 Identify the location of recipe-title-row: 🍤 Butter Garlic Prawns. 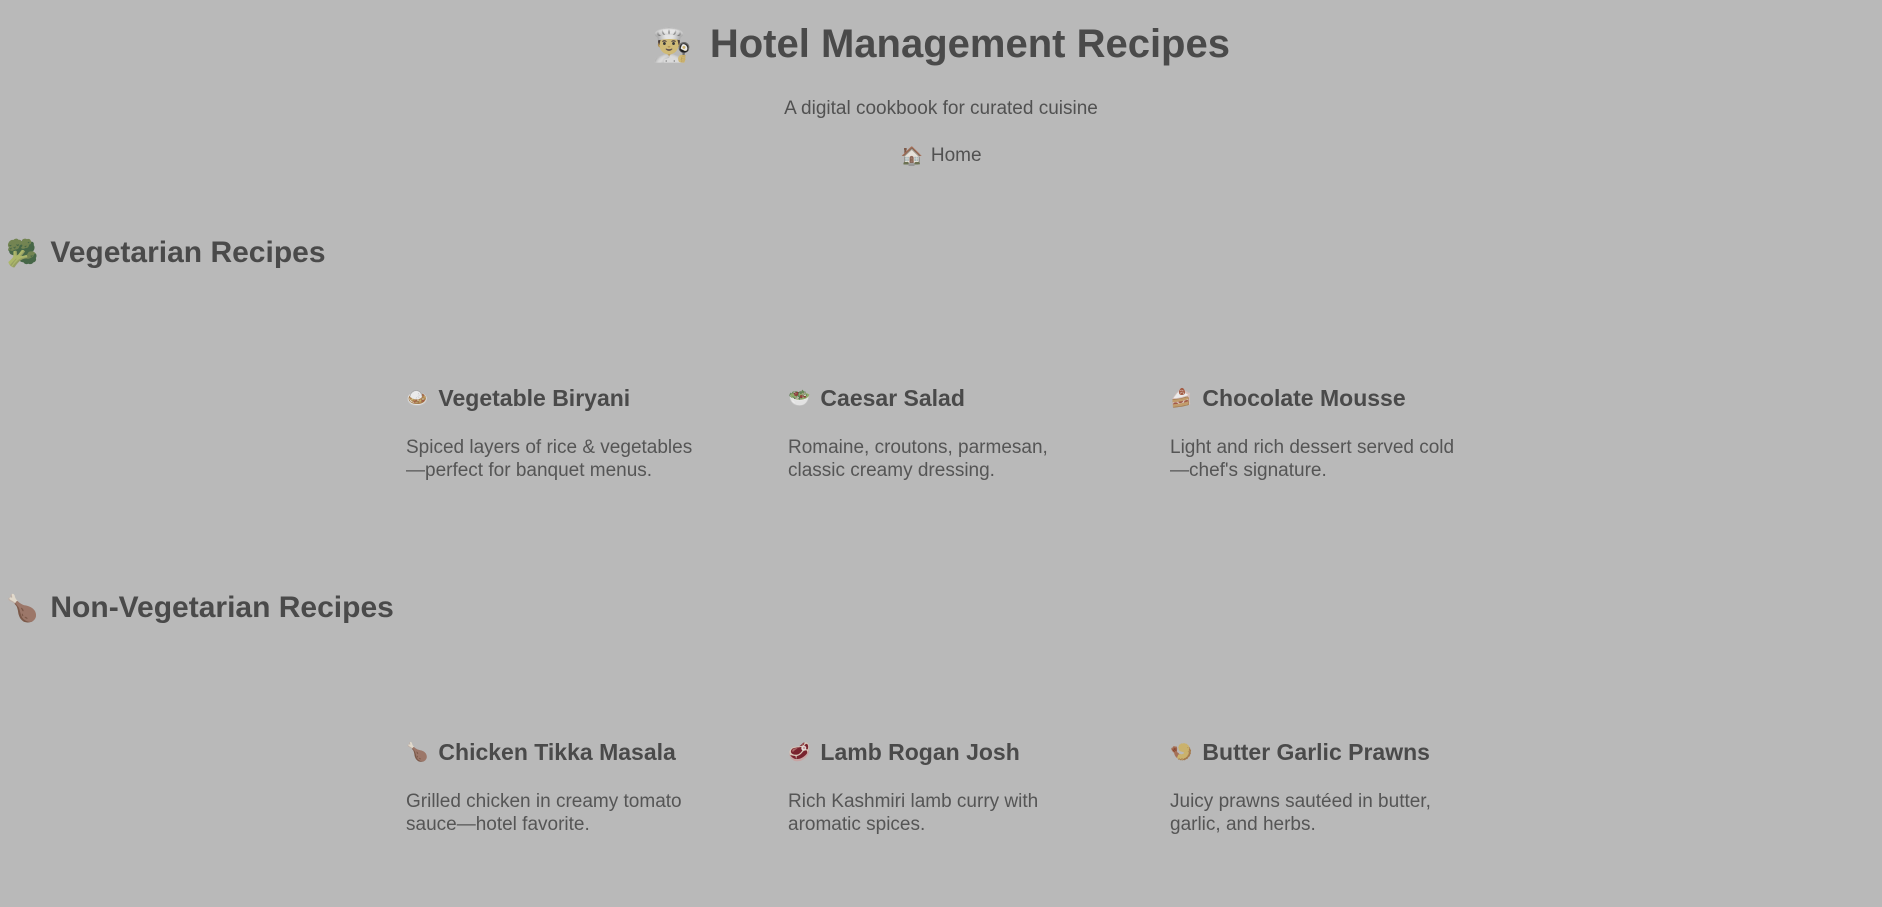
(1321, 752).